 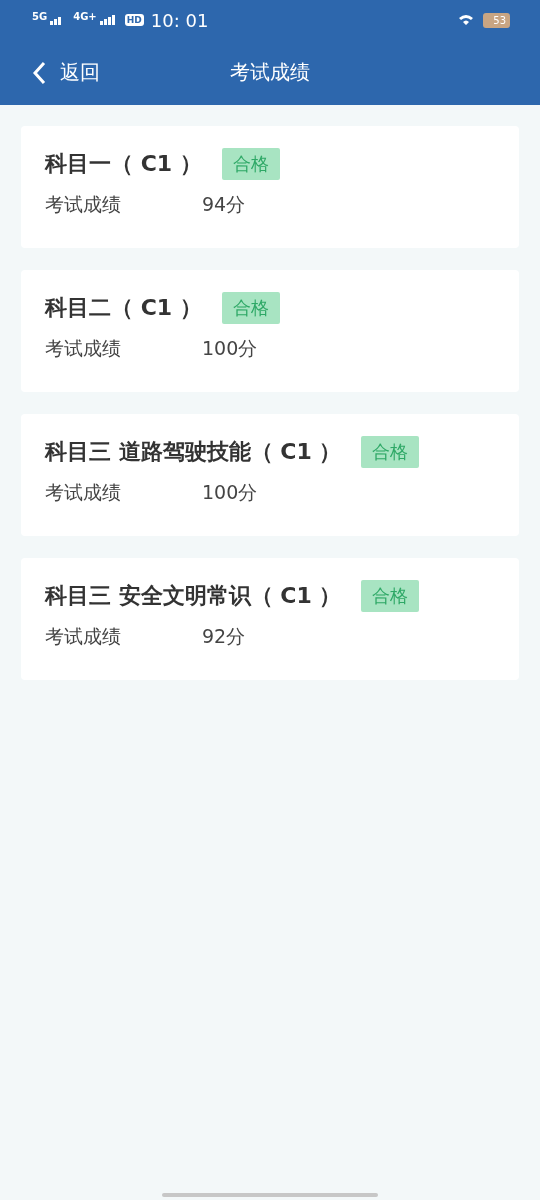 I want to click on back-button: 返回, so click(x=66, y=72).